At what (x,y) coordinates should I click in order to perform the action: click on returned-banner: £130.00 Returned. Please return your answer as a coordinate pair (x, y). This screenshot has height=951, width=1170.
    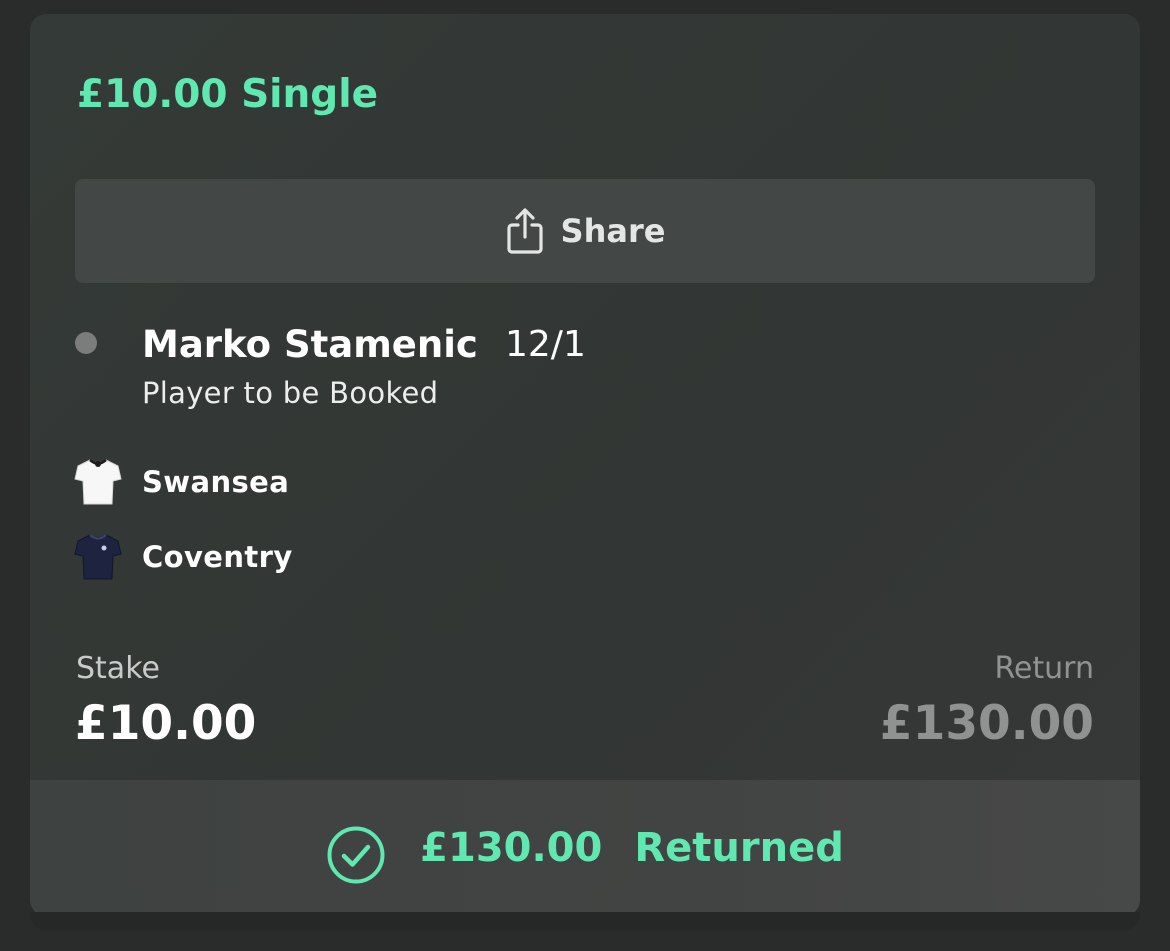
    Looking at the image, I should click on (585, 848).